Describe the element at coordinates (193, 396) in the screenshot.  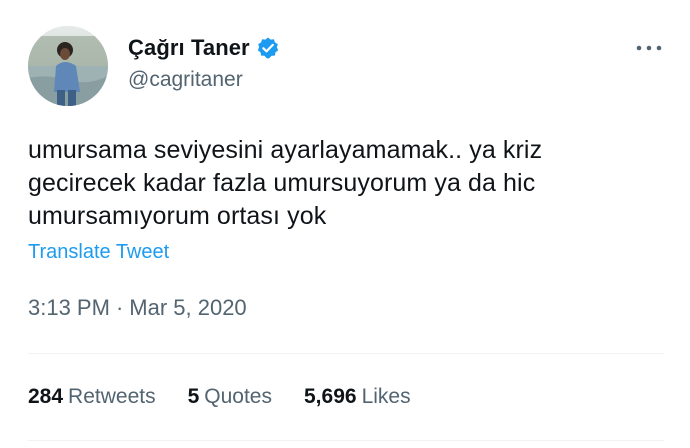
I see `quotes-count: 5` at that location.